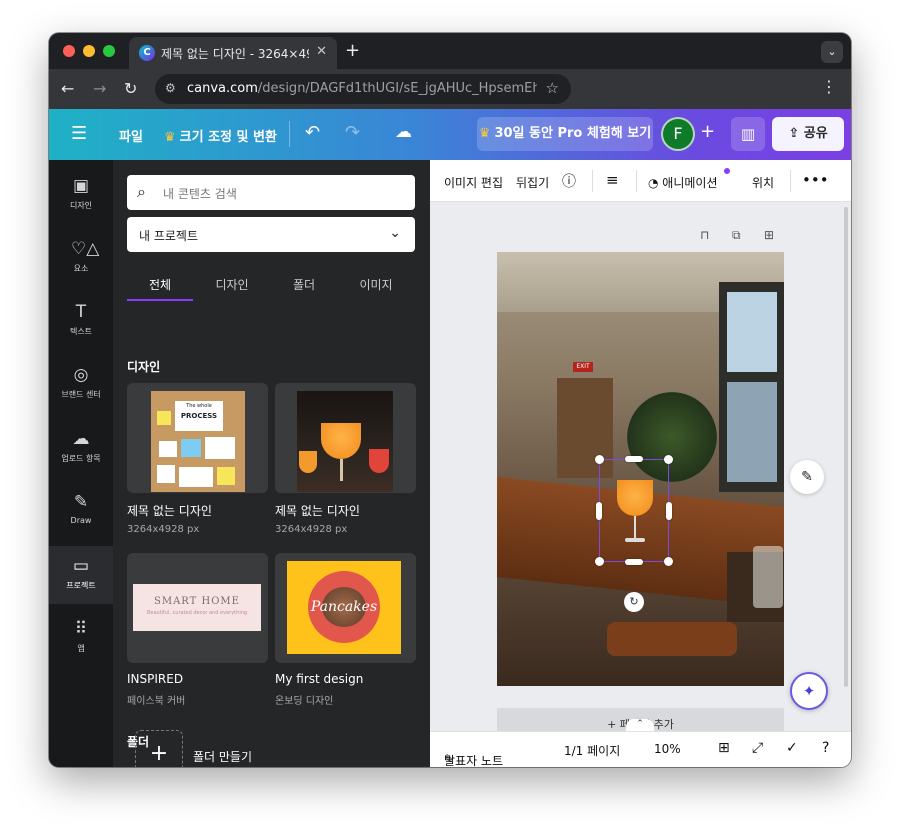 The image size is (900, 832). I want to click on new-folder-button: +, so click(159, 748).